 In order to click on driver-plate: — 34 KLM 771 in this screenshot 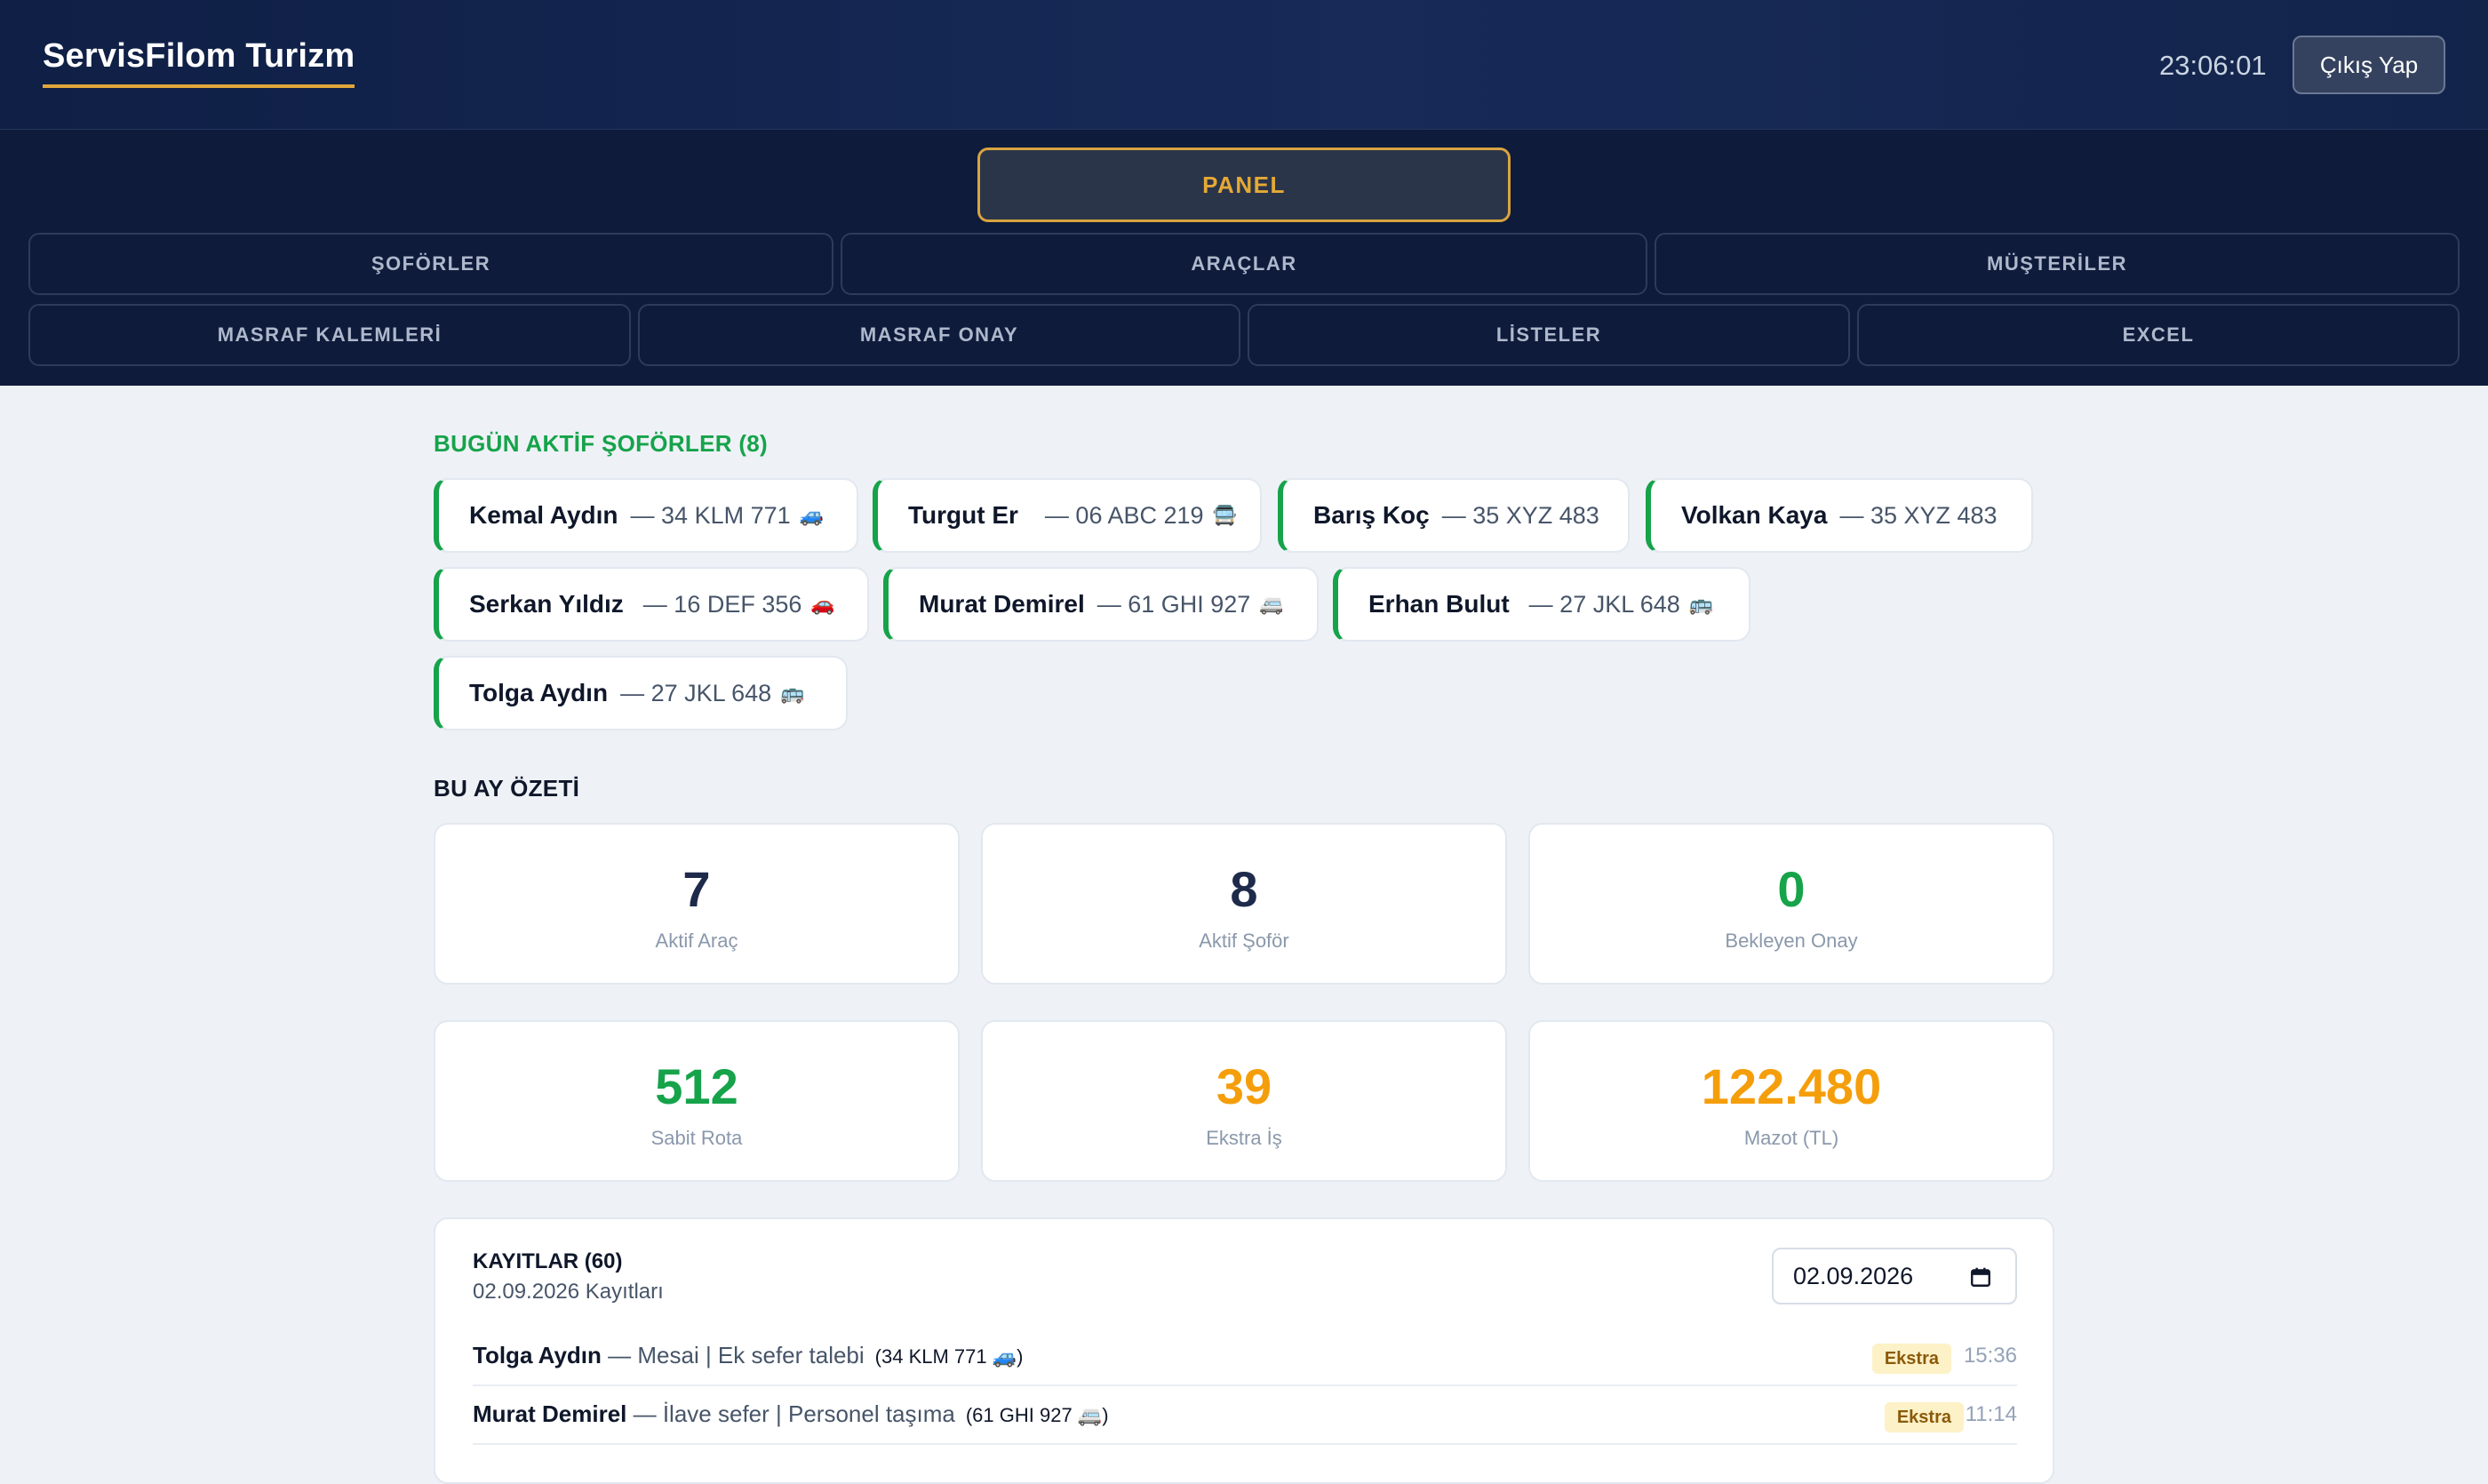, I will do `click(711, 515)`.